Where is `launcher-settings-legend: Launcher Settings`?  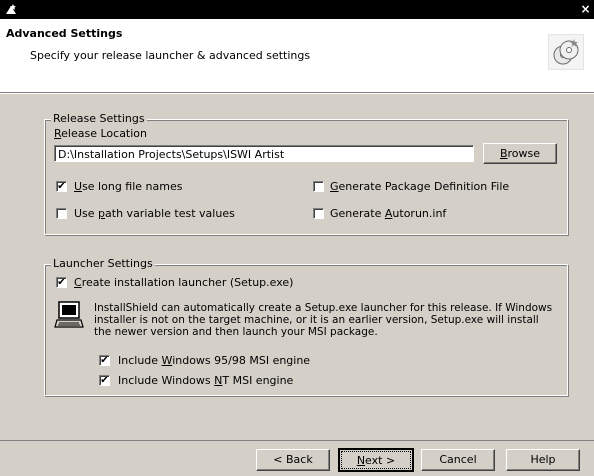 launcher-settings-legend: Launcher Settings is located at coordinates (103, 263).